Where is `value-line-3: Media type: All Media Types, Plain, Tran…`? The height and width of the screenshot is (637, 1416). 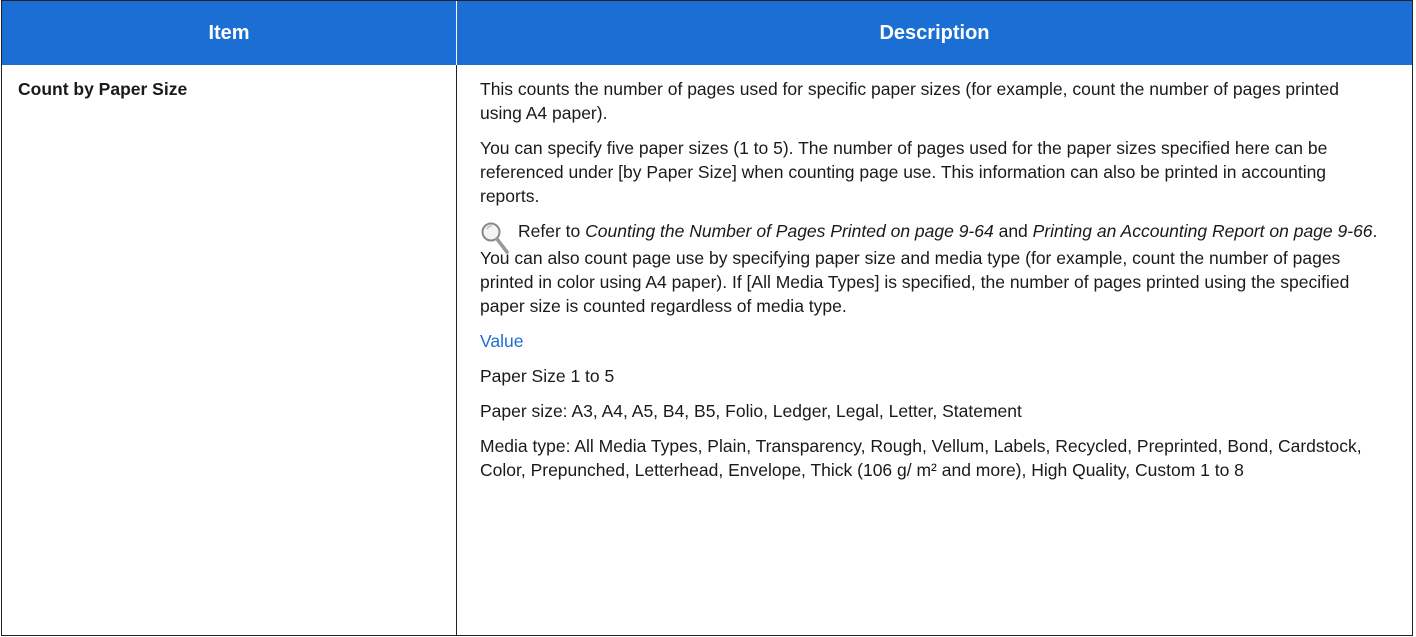
value-line-3: Media type: All Media Types, Plain, Tran… is located at coordinates (921, 458).